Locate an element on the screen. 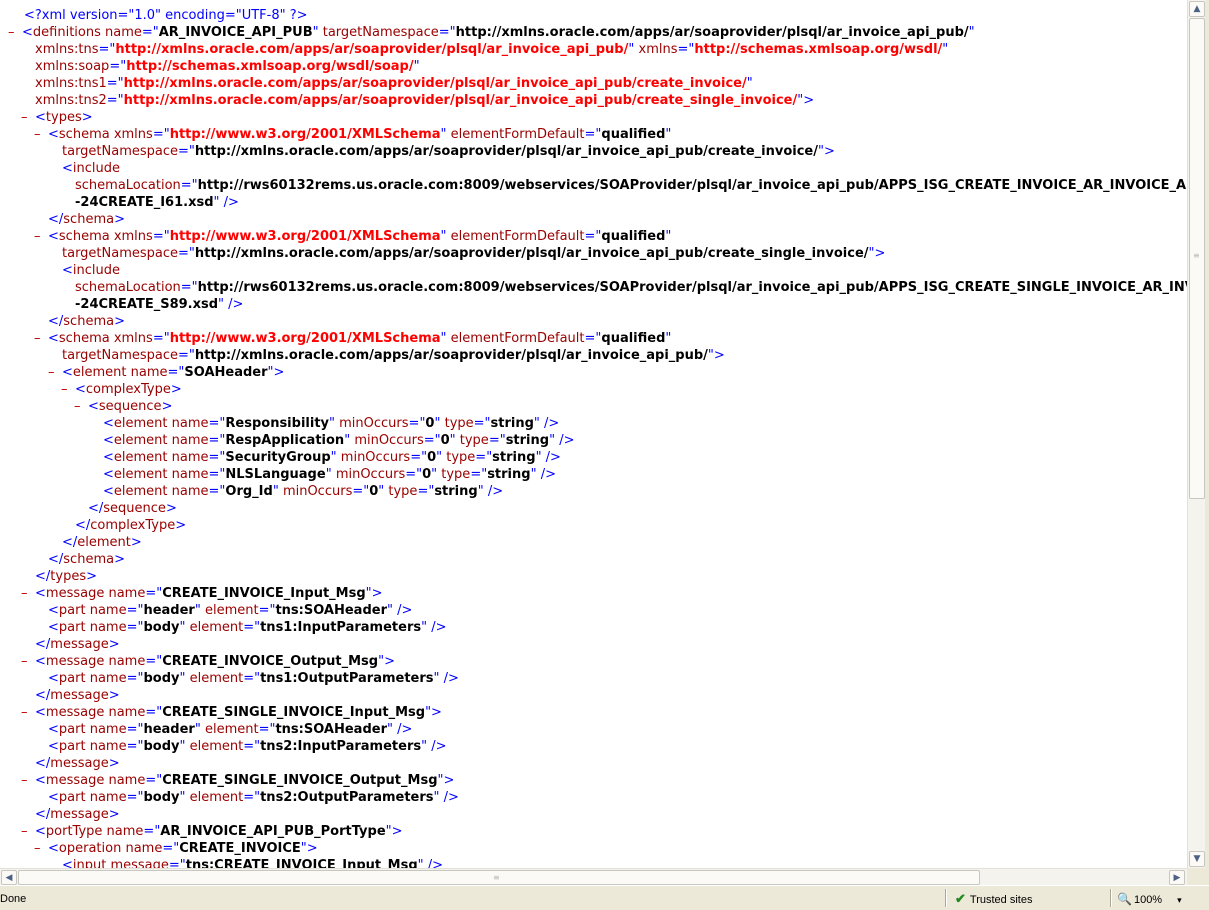  xml-token: tns:SOAHeader is located at coordinates (331, 610).